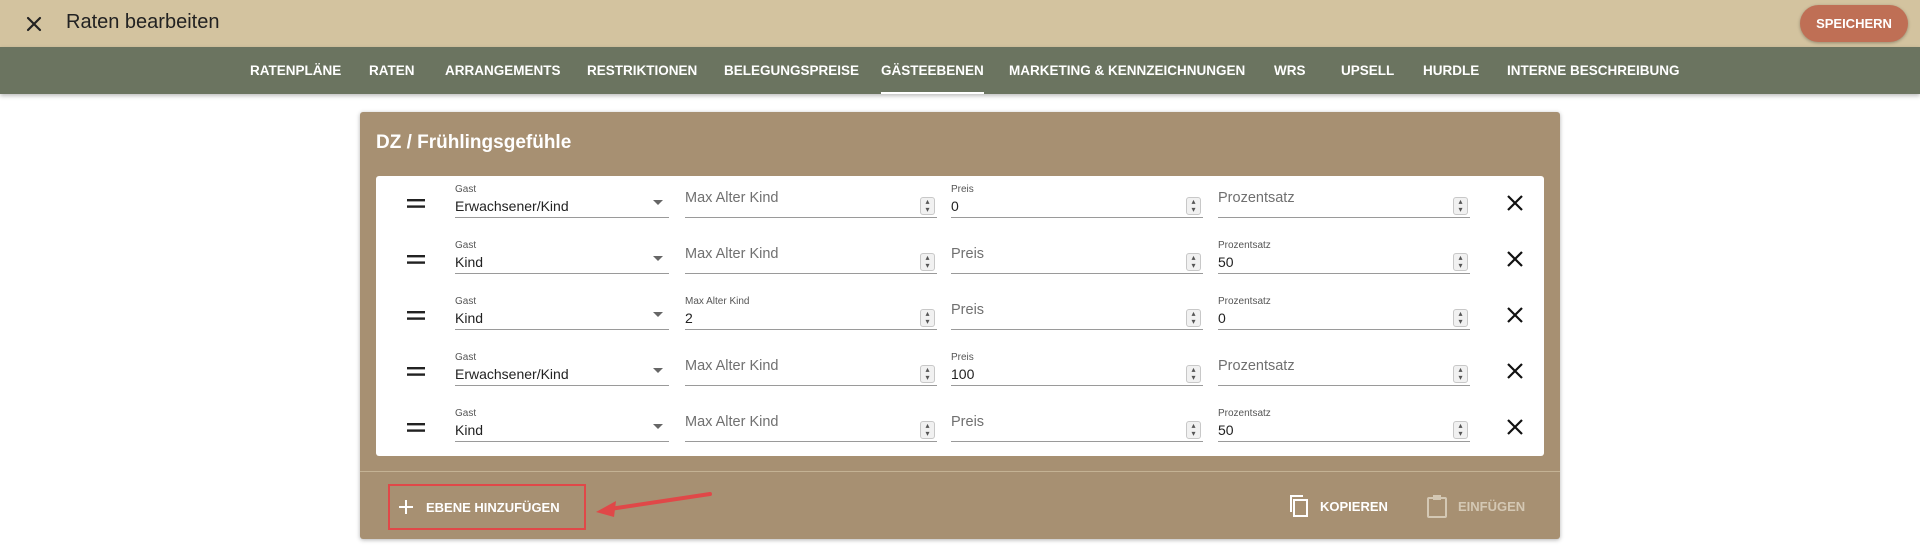 This screenshot has width=1920, height=551. What do you see at coordinates (1256, 198) in the screenshot?
I see `percent-placeholder: Prozentsatz` at bounding box center [1256, 198].